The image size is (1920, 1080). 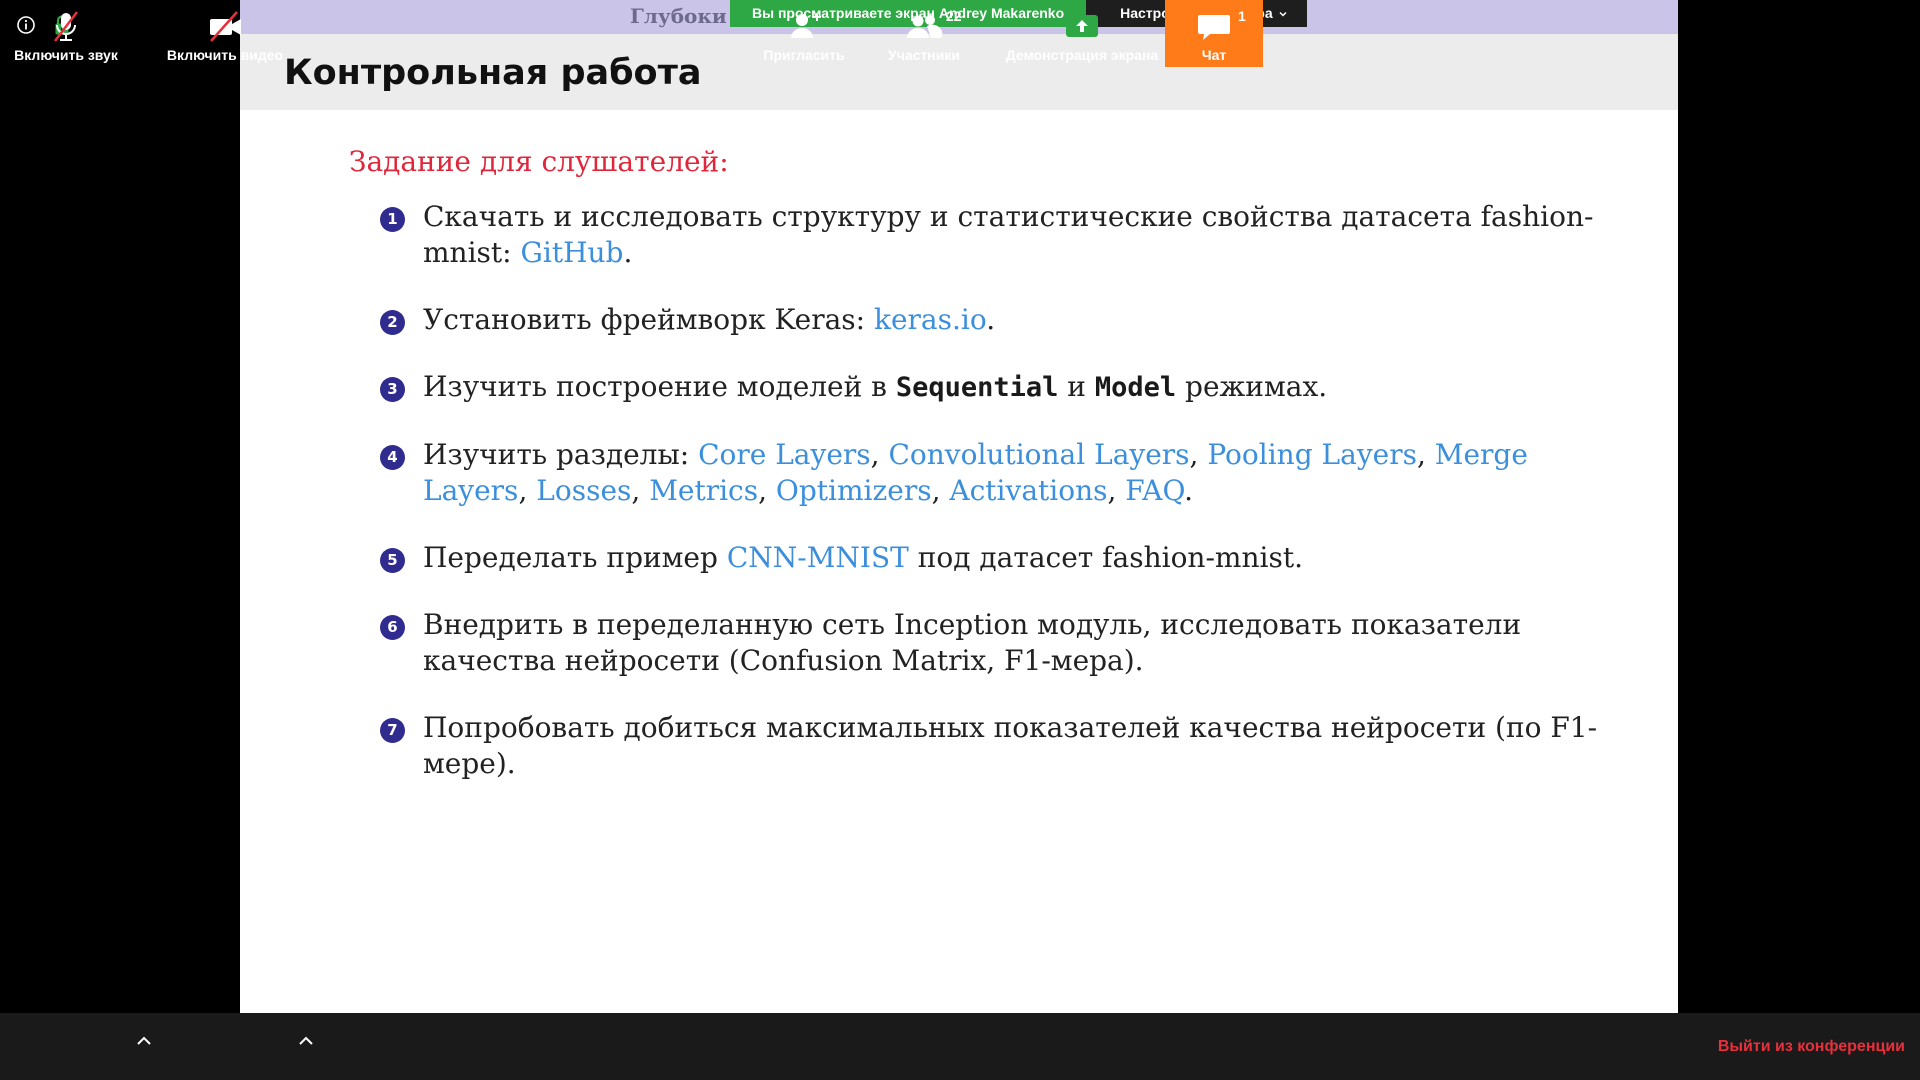 I want to click on link-activations: Activations, so click(x=1028, y=490).